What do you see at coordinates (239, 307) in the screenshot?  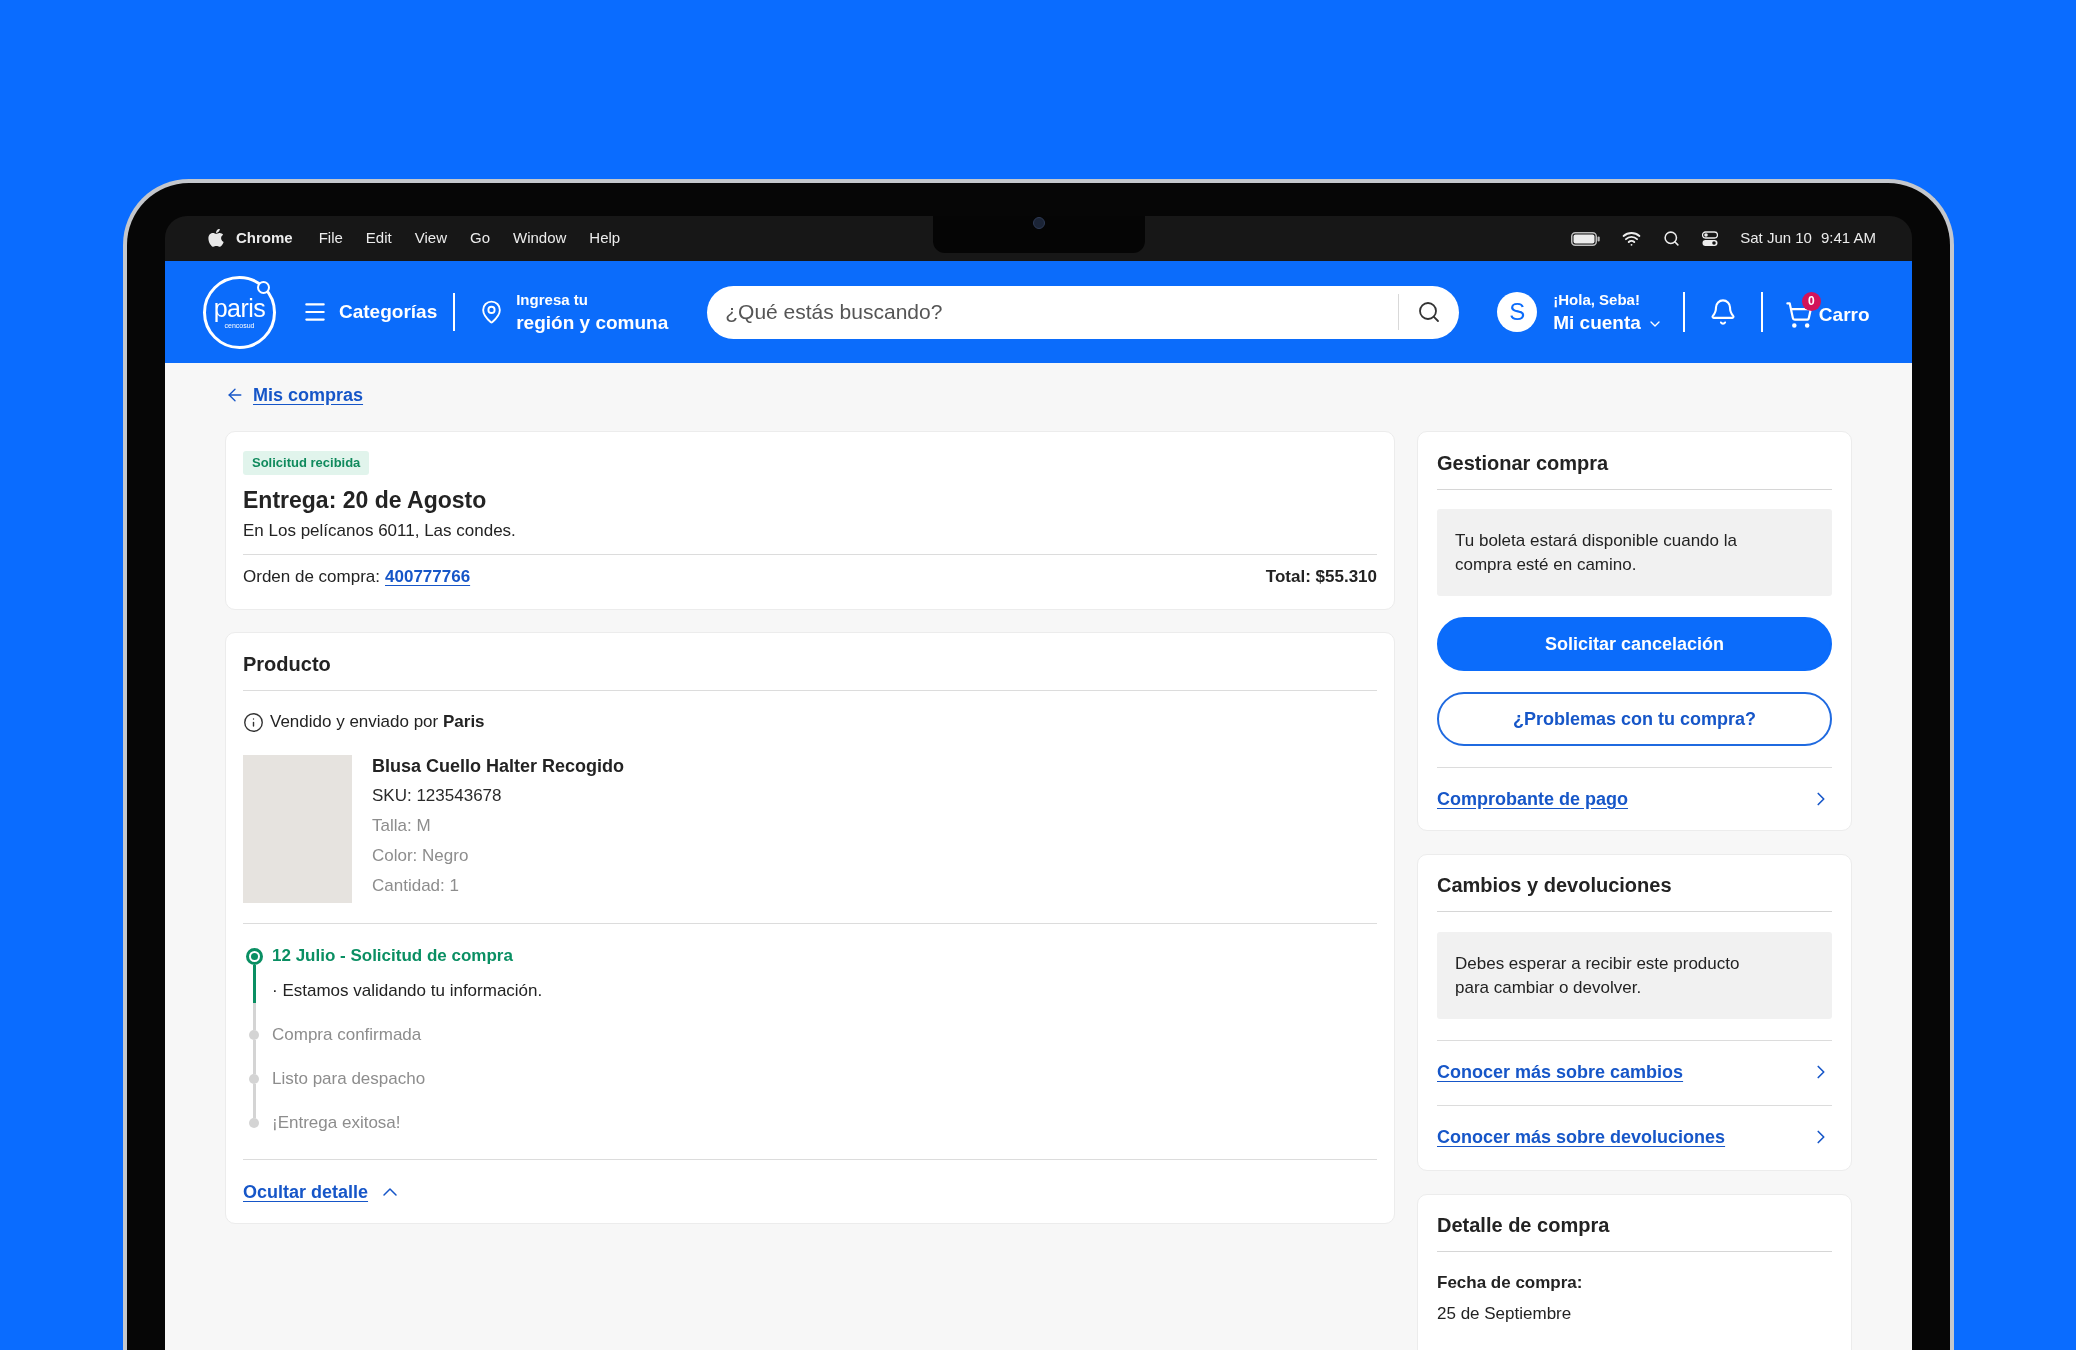 I see `logo-text: paris` at bounding box center [239, 307].